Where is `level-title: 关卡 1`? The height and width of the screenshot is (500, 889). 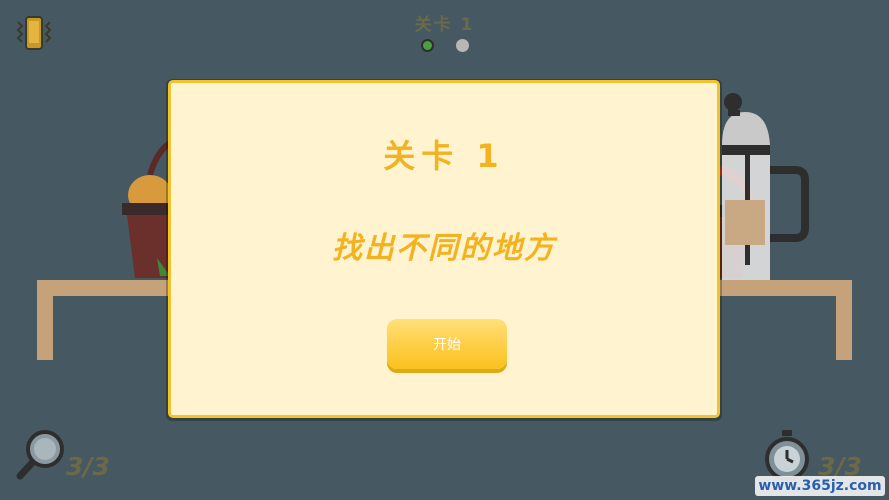 level-title: 关卡 1 is located at coordinates (444, 25).